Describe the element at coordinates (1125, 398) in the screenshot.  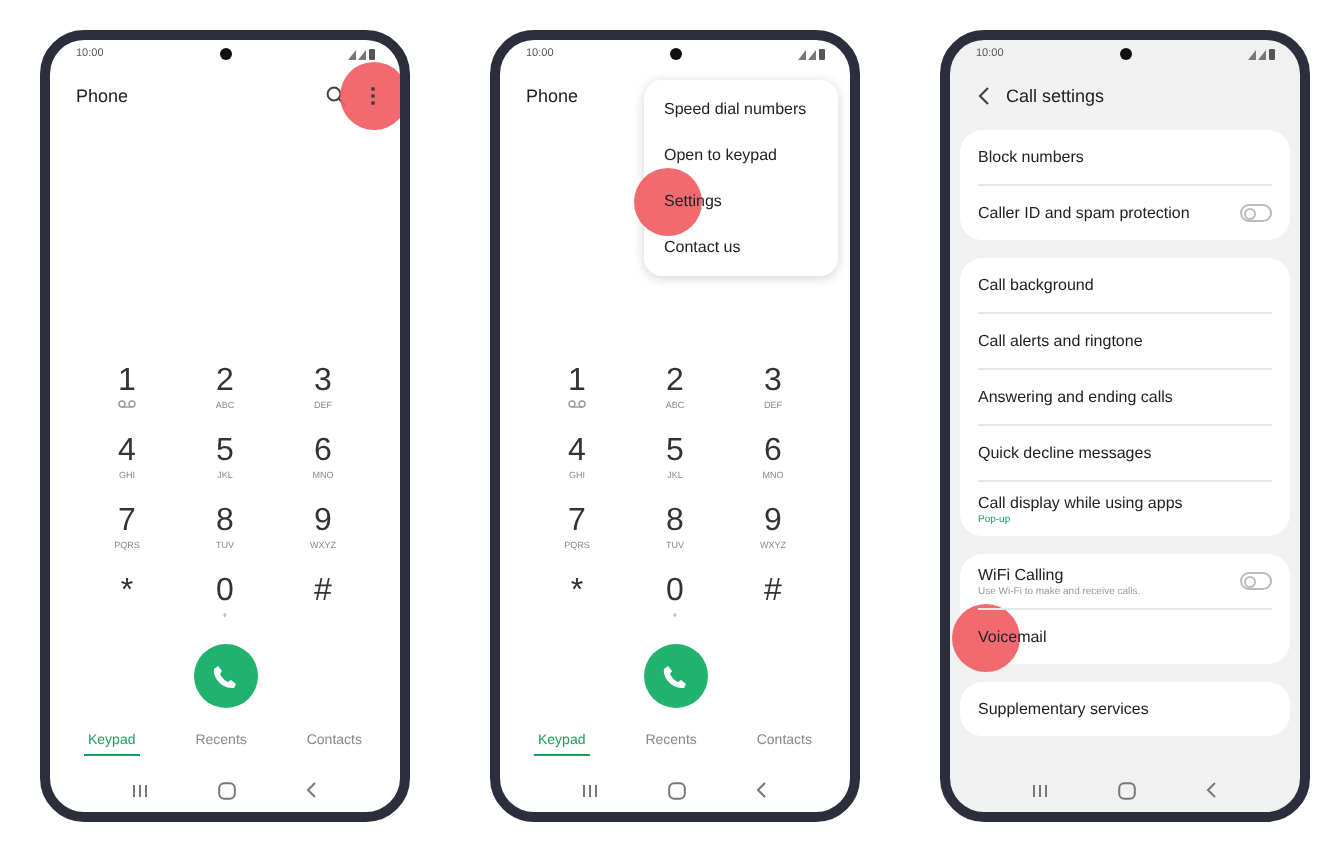
I see `settings-row: Answering and ending calls` at that location.